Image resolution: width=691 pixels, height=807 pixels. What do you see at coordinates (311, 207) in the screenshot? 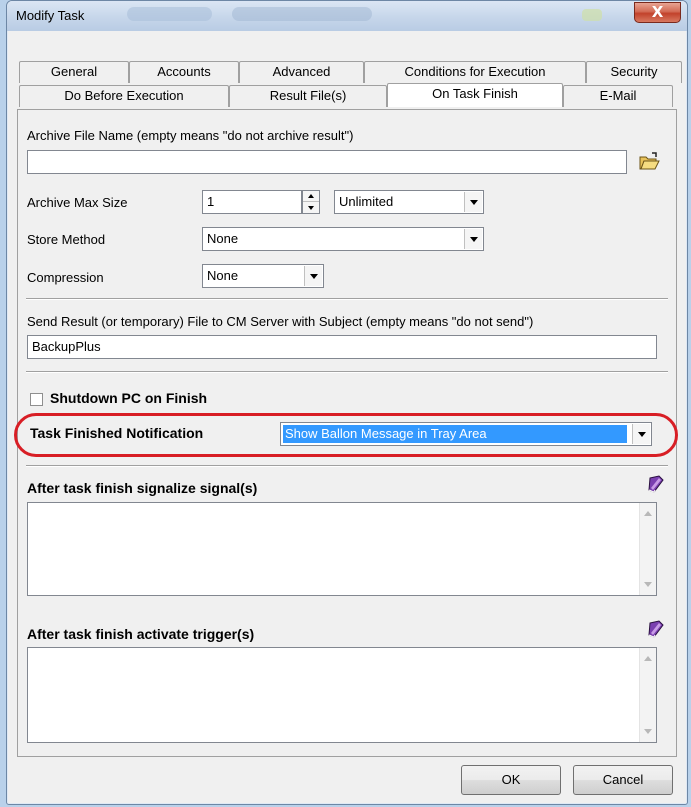
I see `spin-down-icon` at bounding box center [311, 207].